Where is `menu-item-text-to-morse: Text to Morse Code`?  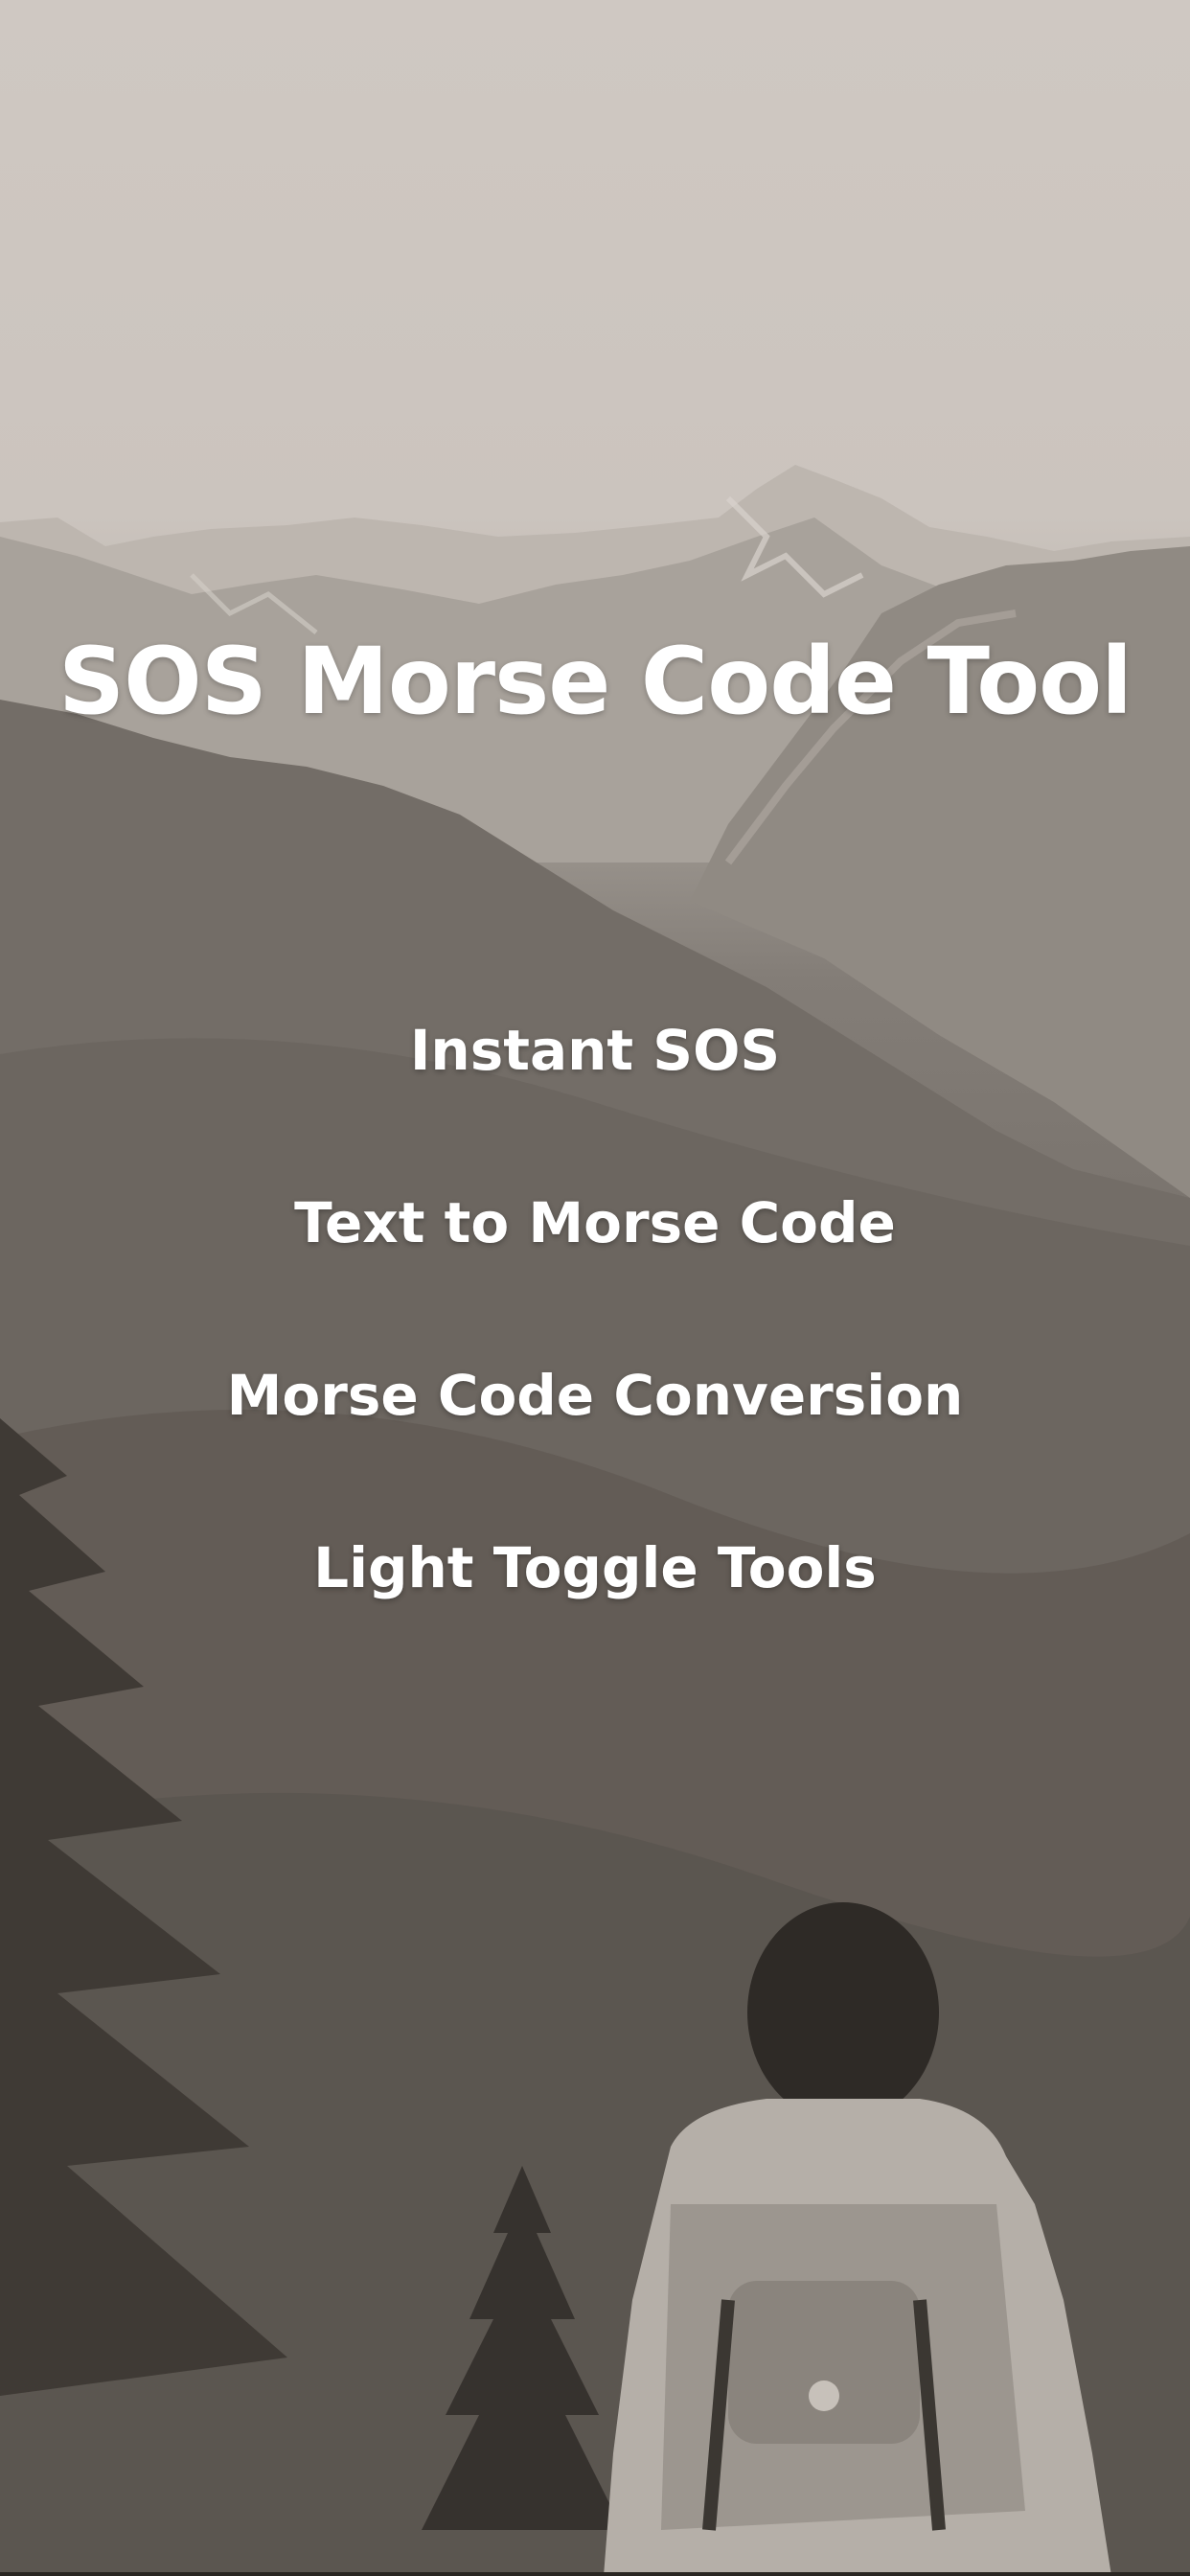
menu-item-text-to-morse: Text to Morse Code is located at coordinates (595, 1276).